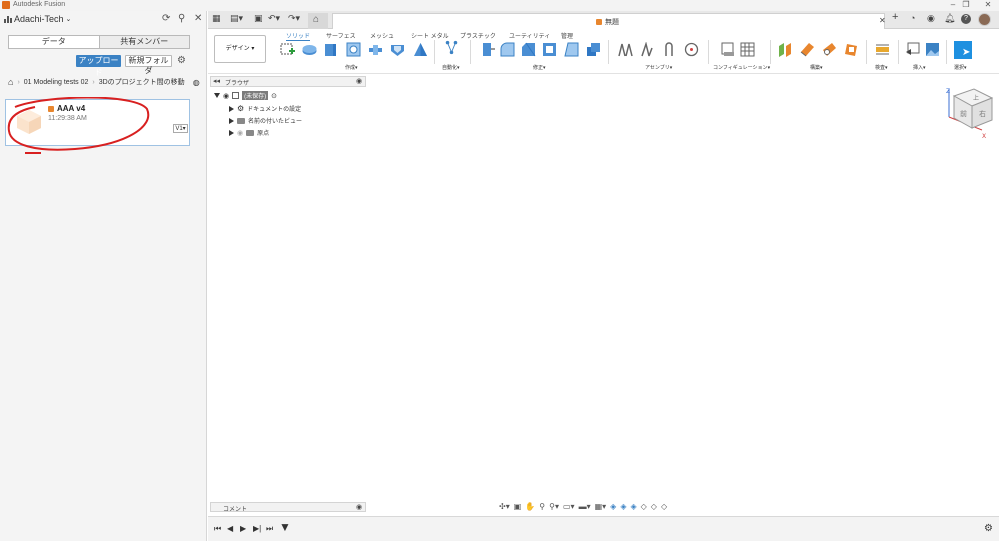  What do you see at coordinates (240, 133) in the screenshot?
I see `eye-hidden-icon: ◉` at bounding box center [240, 133].